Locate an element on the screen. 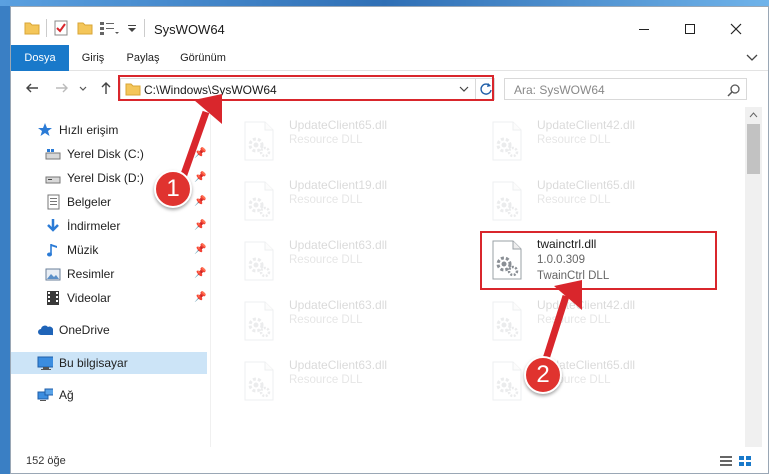 The image size is (769, 474). arrow-2-head is located at coordinates (568, 295).